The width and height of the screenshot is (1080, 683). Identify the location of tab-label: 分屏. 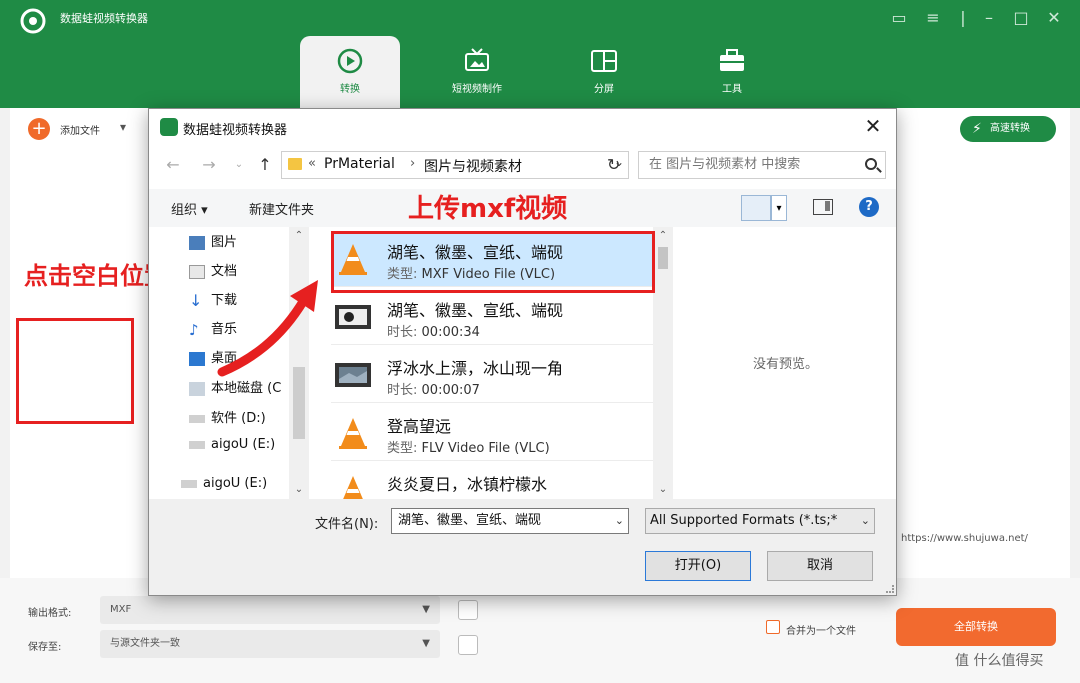
(604, 89).